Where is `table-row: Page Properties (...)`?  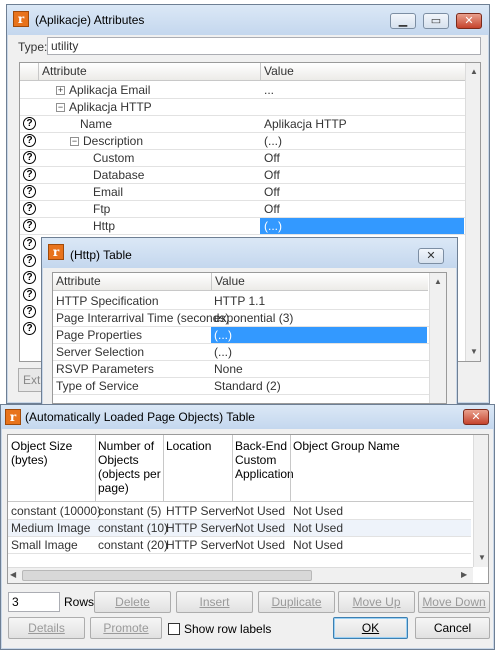 table-row: Page Properties (...) is located at coordinates (249, 335).